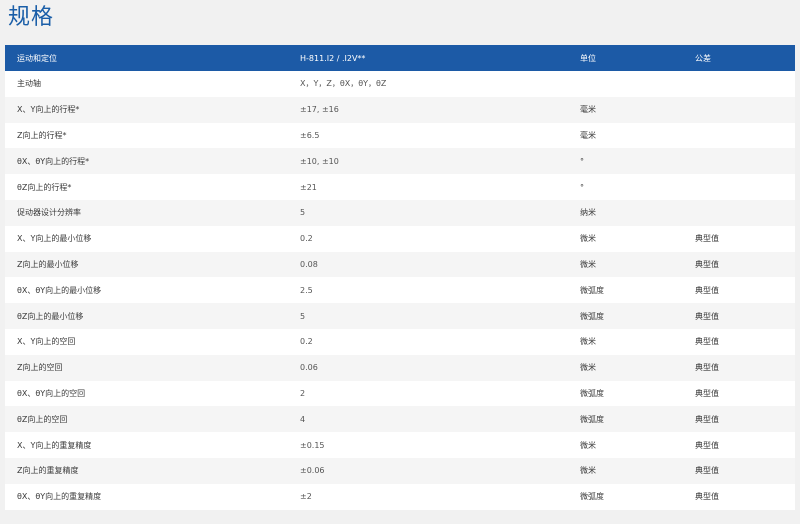 Image resolution: width=800 pixels, height=524 pixels. What do you see at coordinates (400, 109) in the screenshot?
I see `table-row: X、Y向上的行程* ±17, ±16 毫米` at bounding box center [400, 109].